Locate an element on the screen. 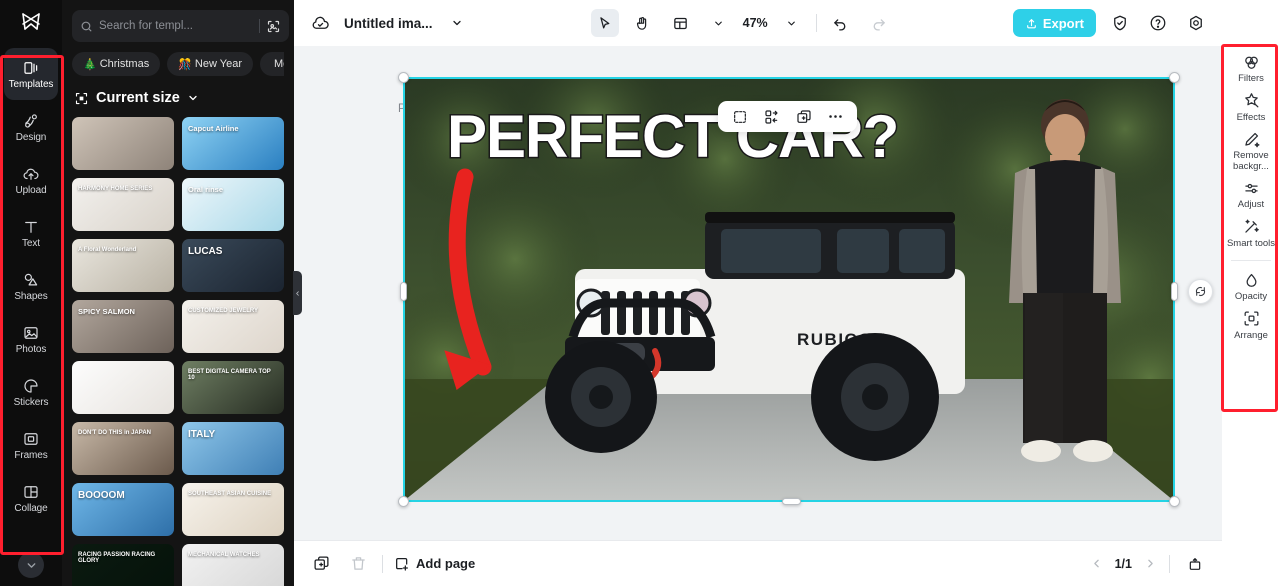 The image size is (1280, 586). template-card-southeast-asian-cuisine: SOUTHEAST ASIAN CUISINE is located at coordinates (233, 509).